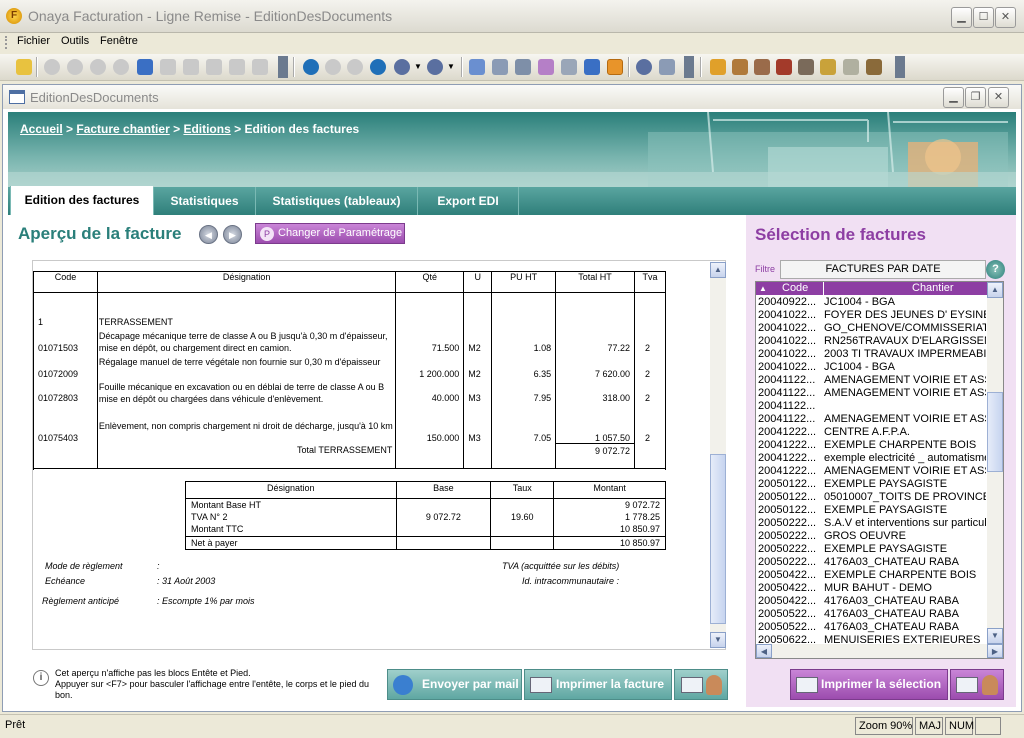 The image size is (1024, 738). I want to click on send-mail-button: Envoyer par mail, so click(454, 684).